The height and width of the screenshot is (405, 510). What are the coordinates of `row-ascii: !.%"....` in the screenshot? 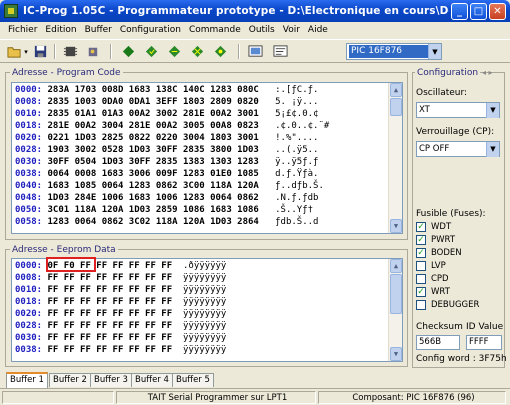 It's located at (294, 138).